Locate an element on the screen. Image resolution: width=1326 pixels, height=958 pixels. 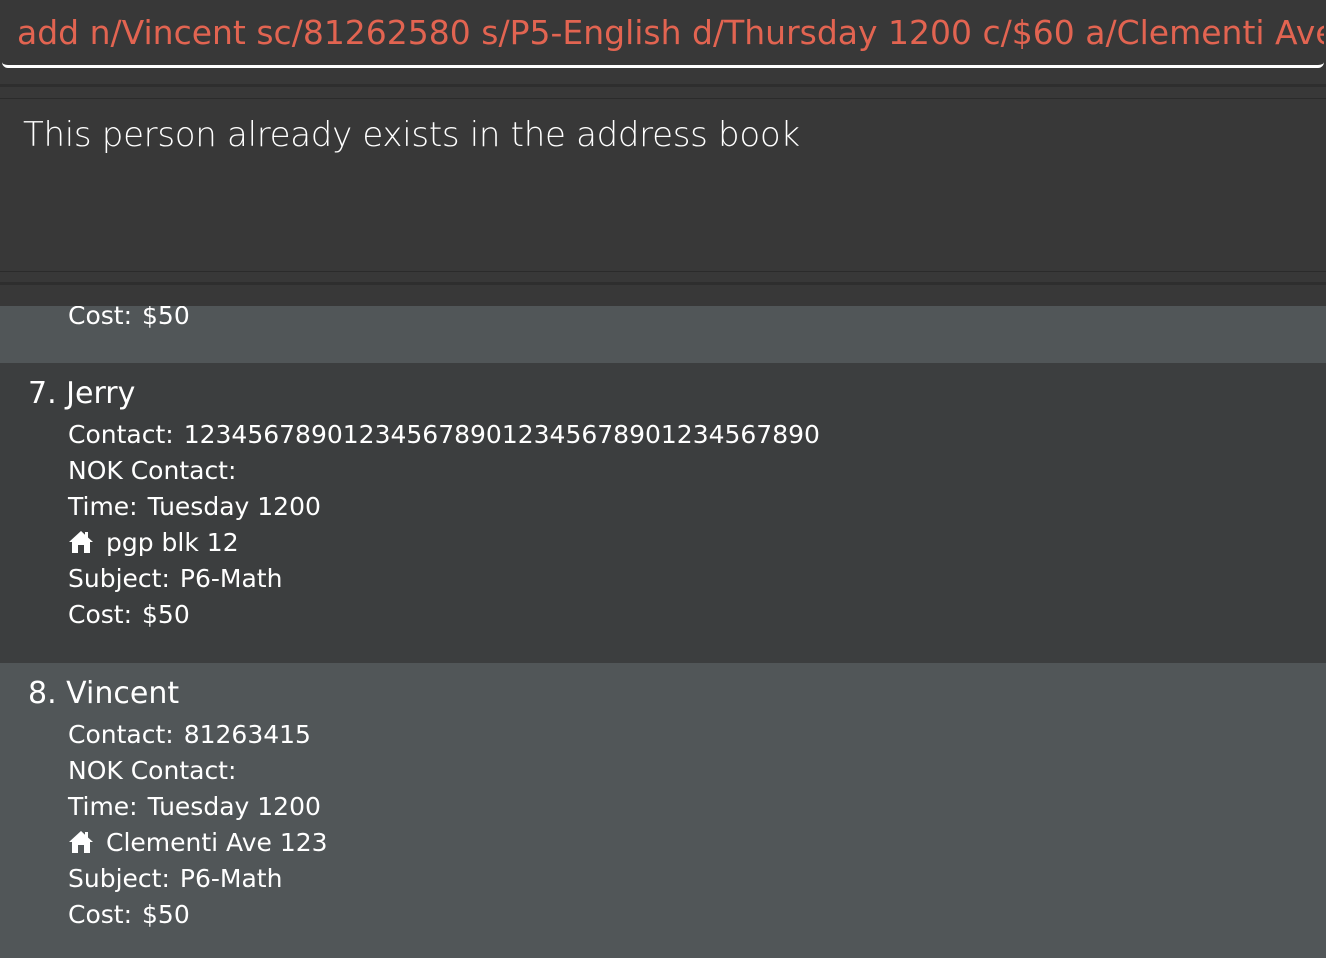
contact-field: Contact: 81263415 is located at coordinates (189, 735).